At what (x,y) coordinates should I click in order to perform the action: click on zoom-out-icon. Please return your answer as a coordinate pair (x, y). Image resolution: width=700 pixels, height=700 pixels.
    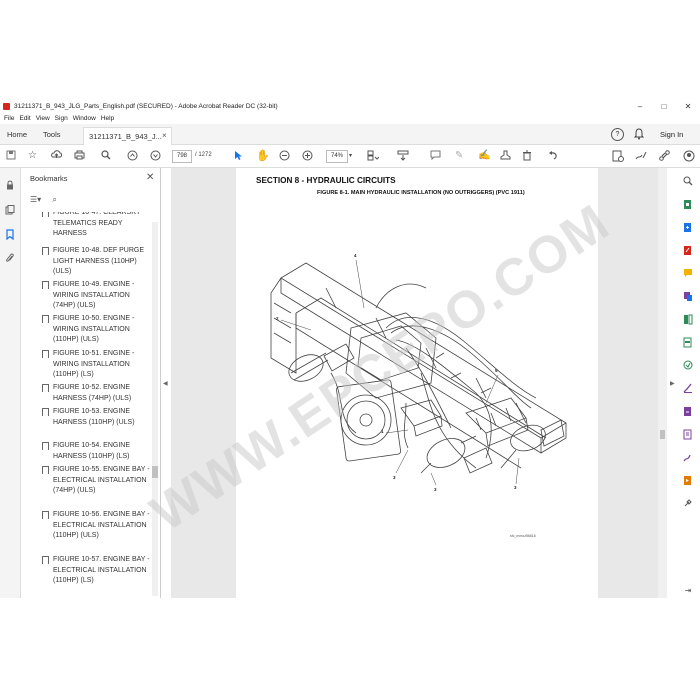
    Looking at the image, I should click on (284, 157).